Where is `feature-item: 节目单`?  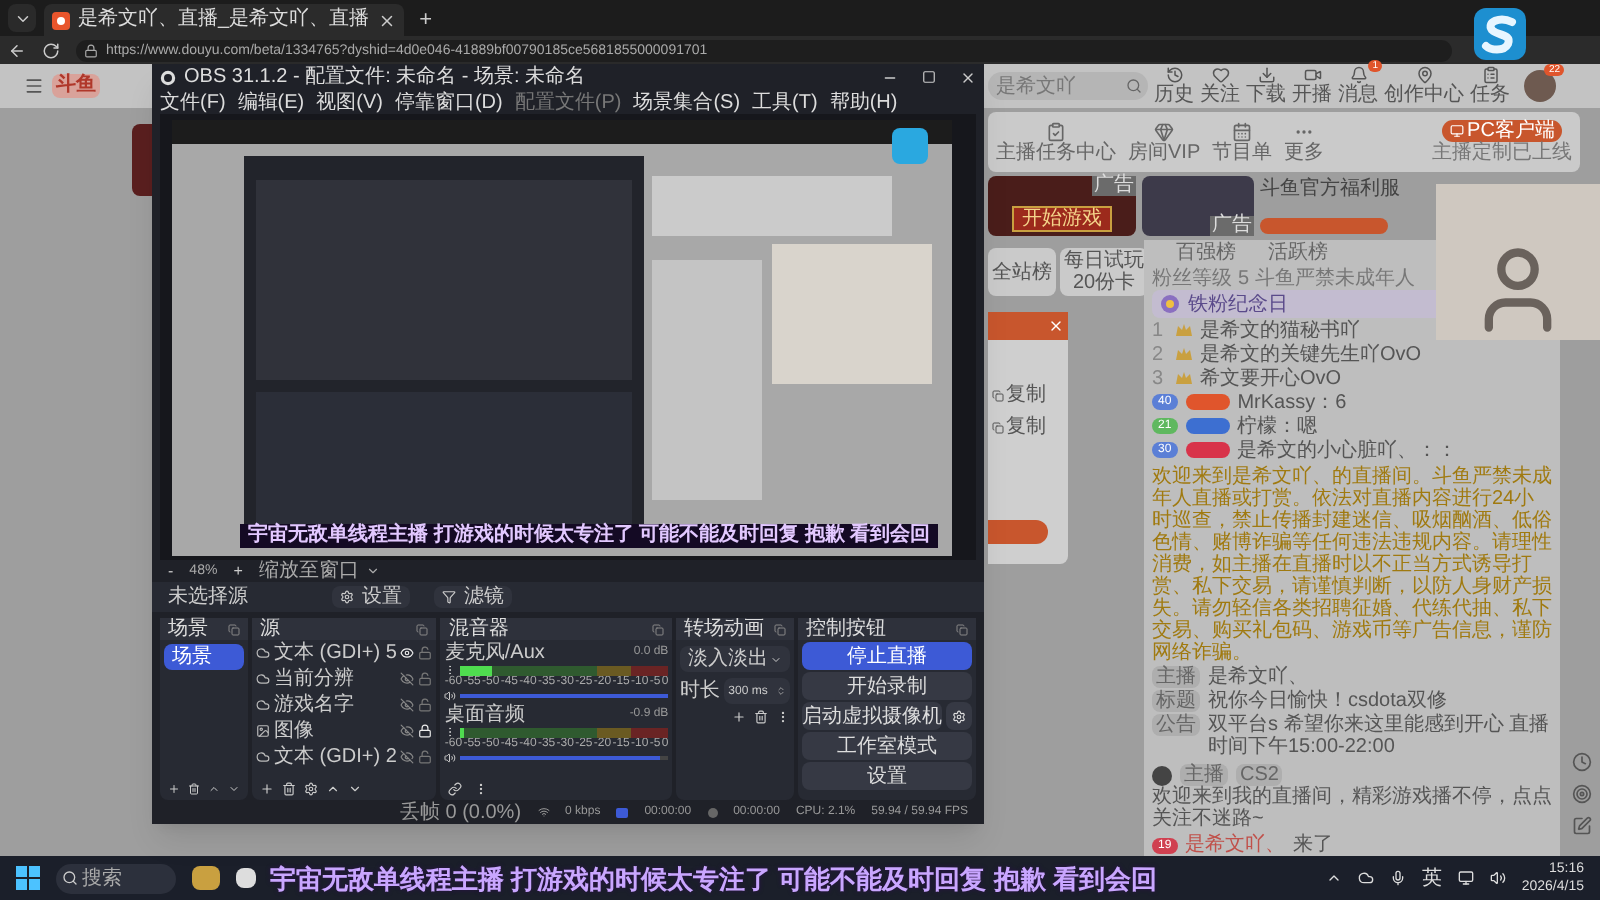 feature-item: 节目单 is located at coordinates (1242, 142).